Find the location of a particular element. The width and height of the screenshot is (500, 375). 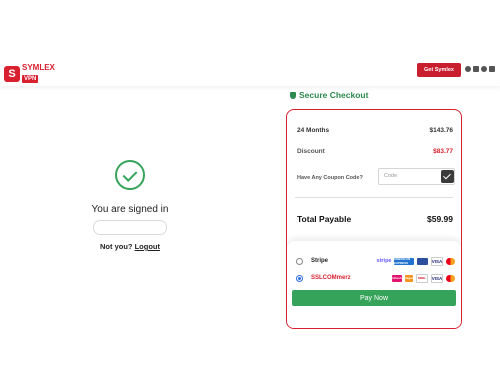

not-you-text: Not you? is located at coordinates (116, 246).